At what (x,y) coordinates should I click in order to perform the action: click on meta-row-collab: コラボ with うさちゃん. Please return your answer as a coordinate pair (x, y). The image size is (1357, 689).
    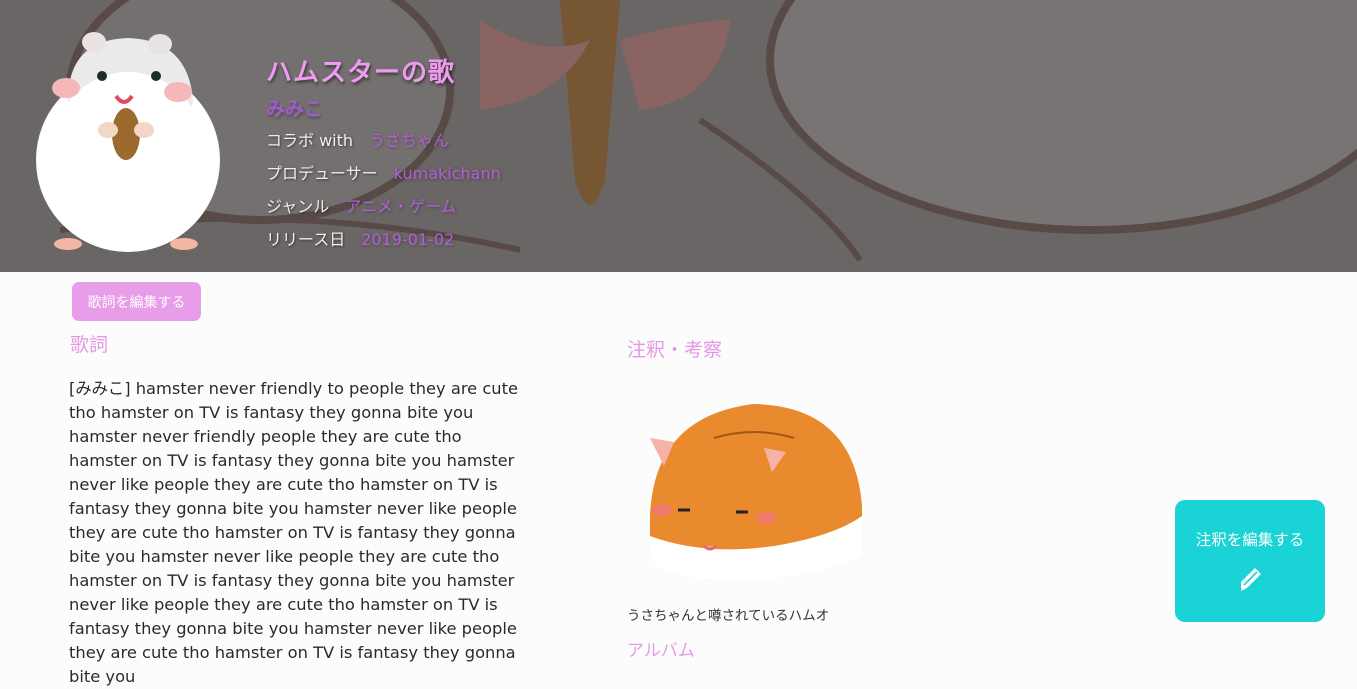
    Looking at the image, I should click on (383, 140).